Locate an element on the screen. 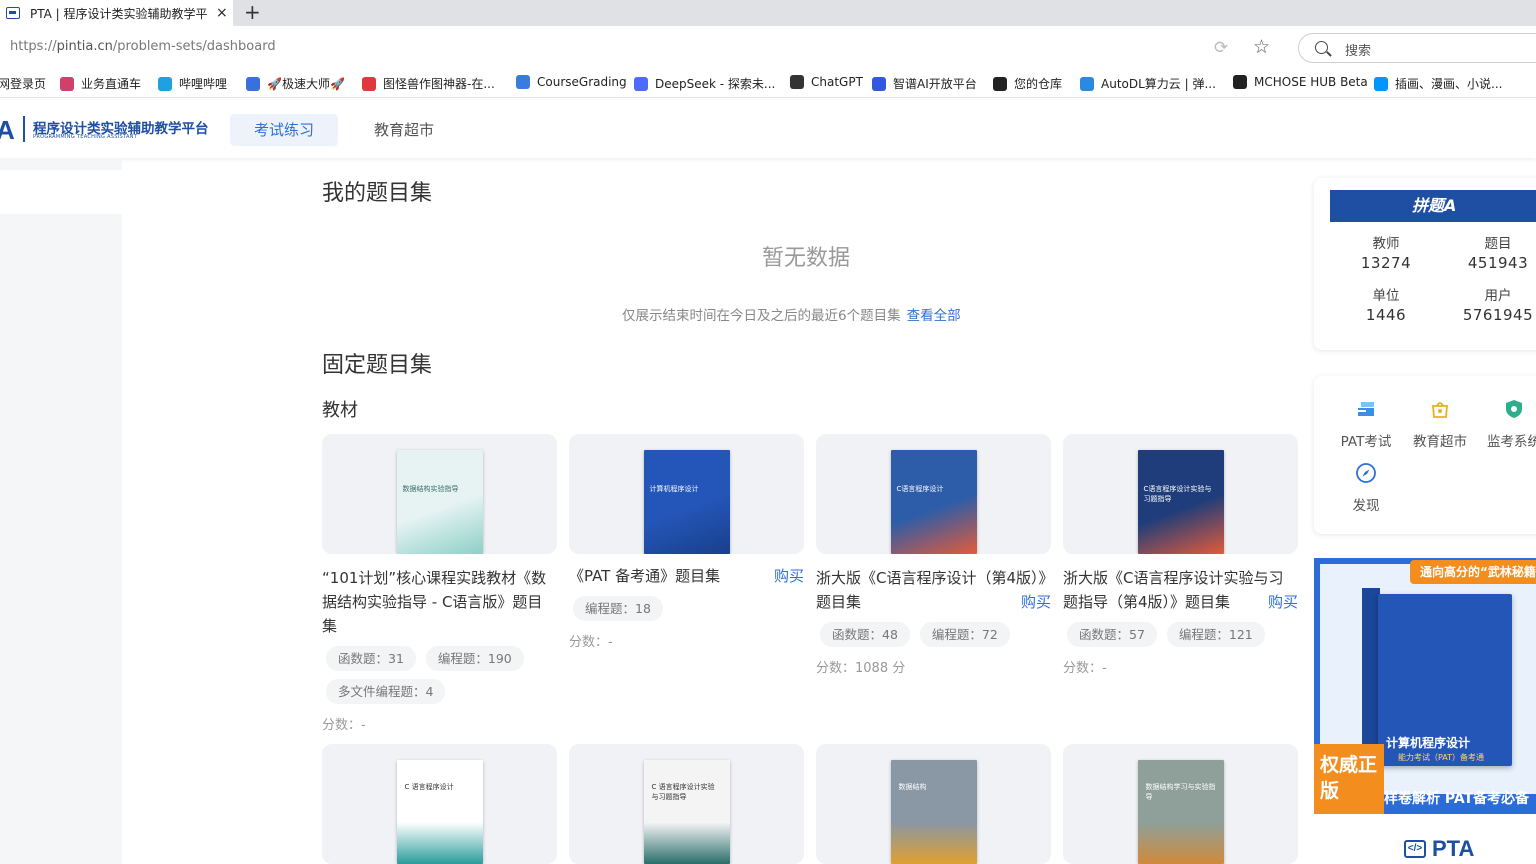 The image size is (1536, 864). quick-link-label: 教育超市 is located at coordinates (1440, 442).